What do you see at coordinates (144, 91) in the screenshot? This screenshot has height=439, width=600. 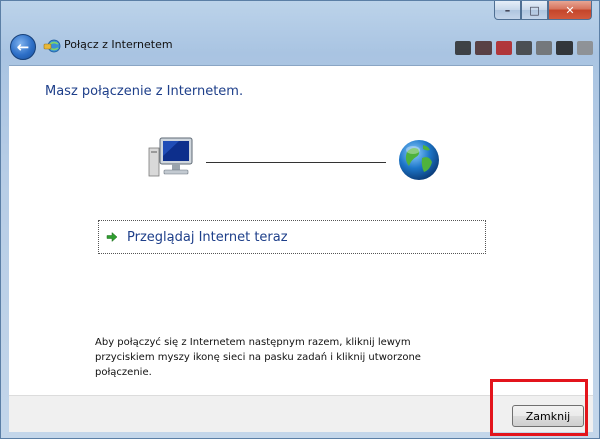 I see `page-heading: Masz połączenie z Internetem.` at bounding box center [144, 91].